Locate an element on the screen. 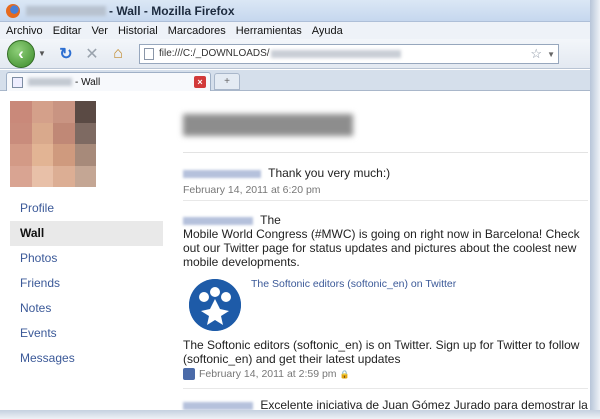 This screenshot has width=600, height=419. sidebar-item-friends: Friends is located at coordinates (86, 283).